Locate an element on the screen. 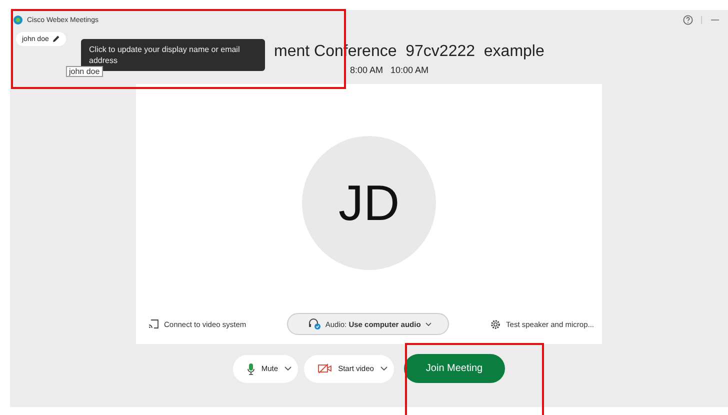 The image size is (728, 415). app-logo-icon is located at coordinates (18, 20).